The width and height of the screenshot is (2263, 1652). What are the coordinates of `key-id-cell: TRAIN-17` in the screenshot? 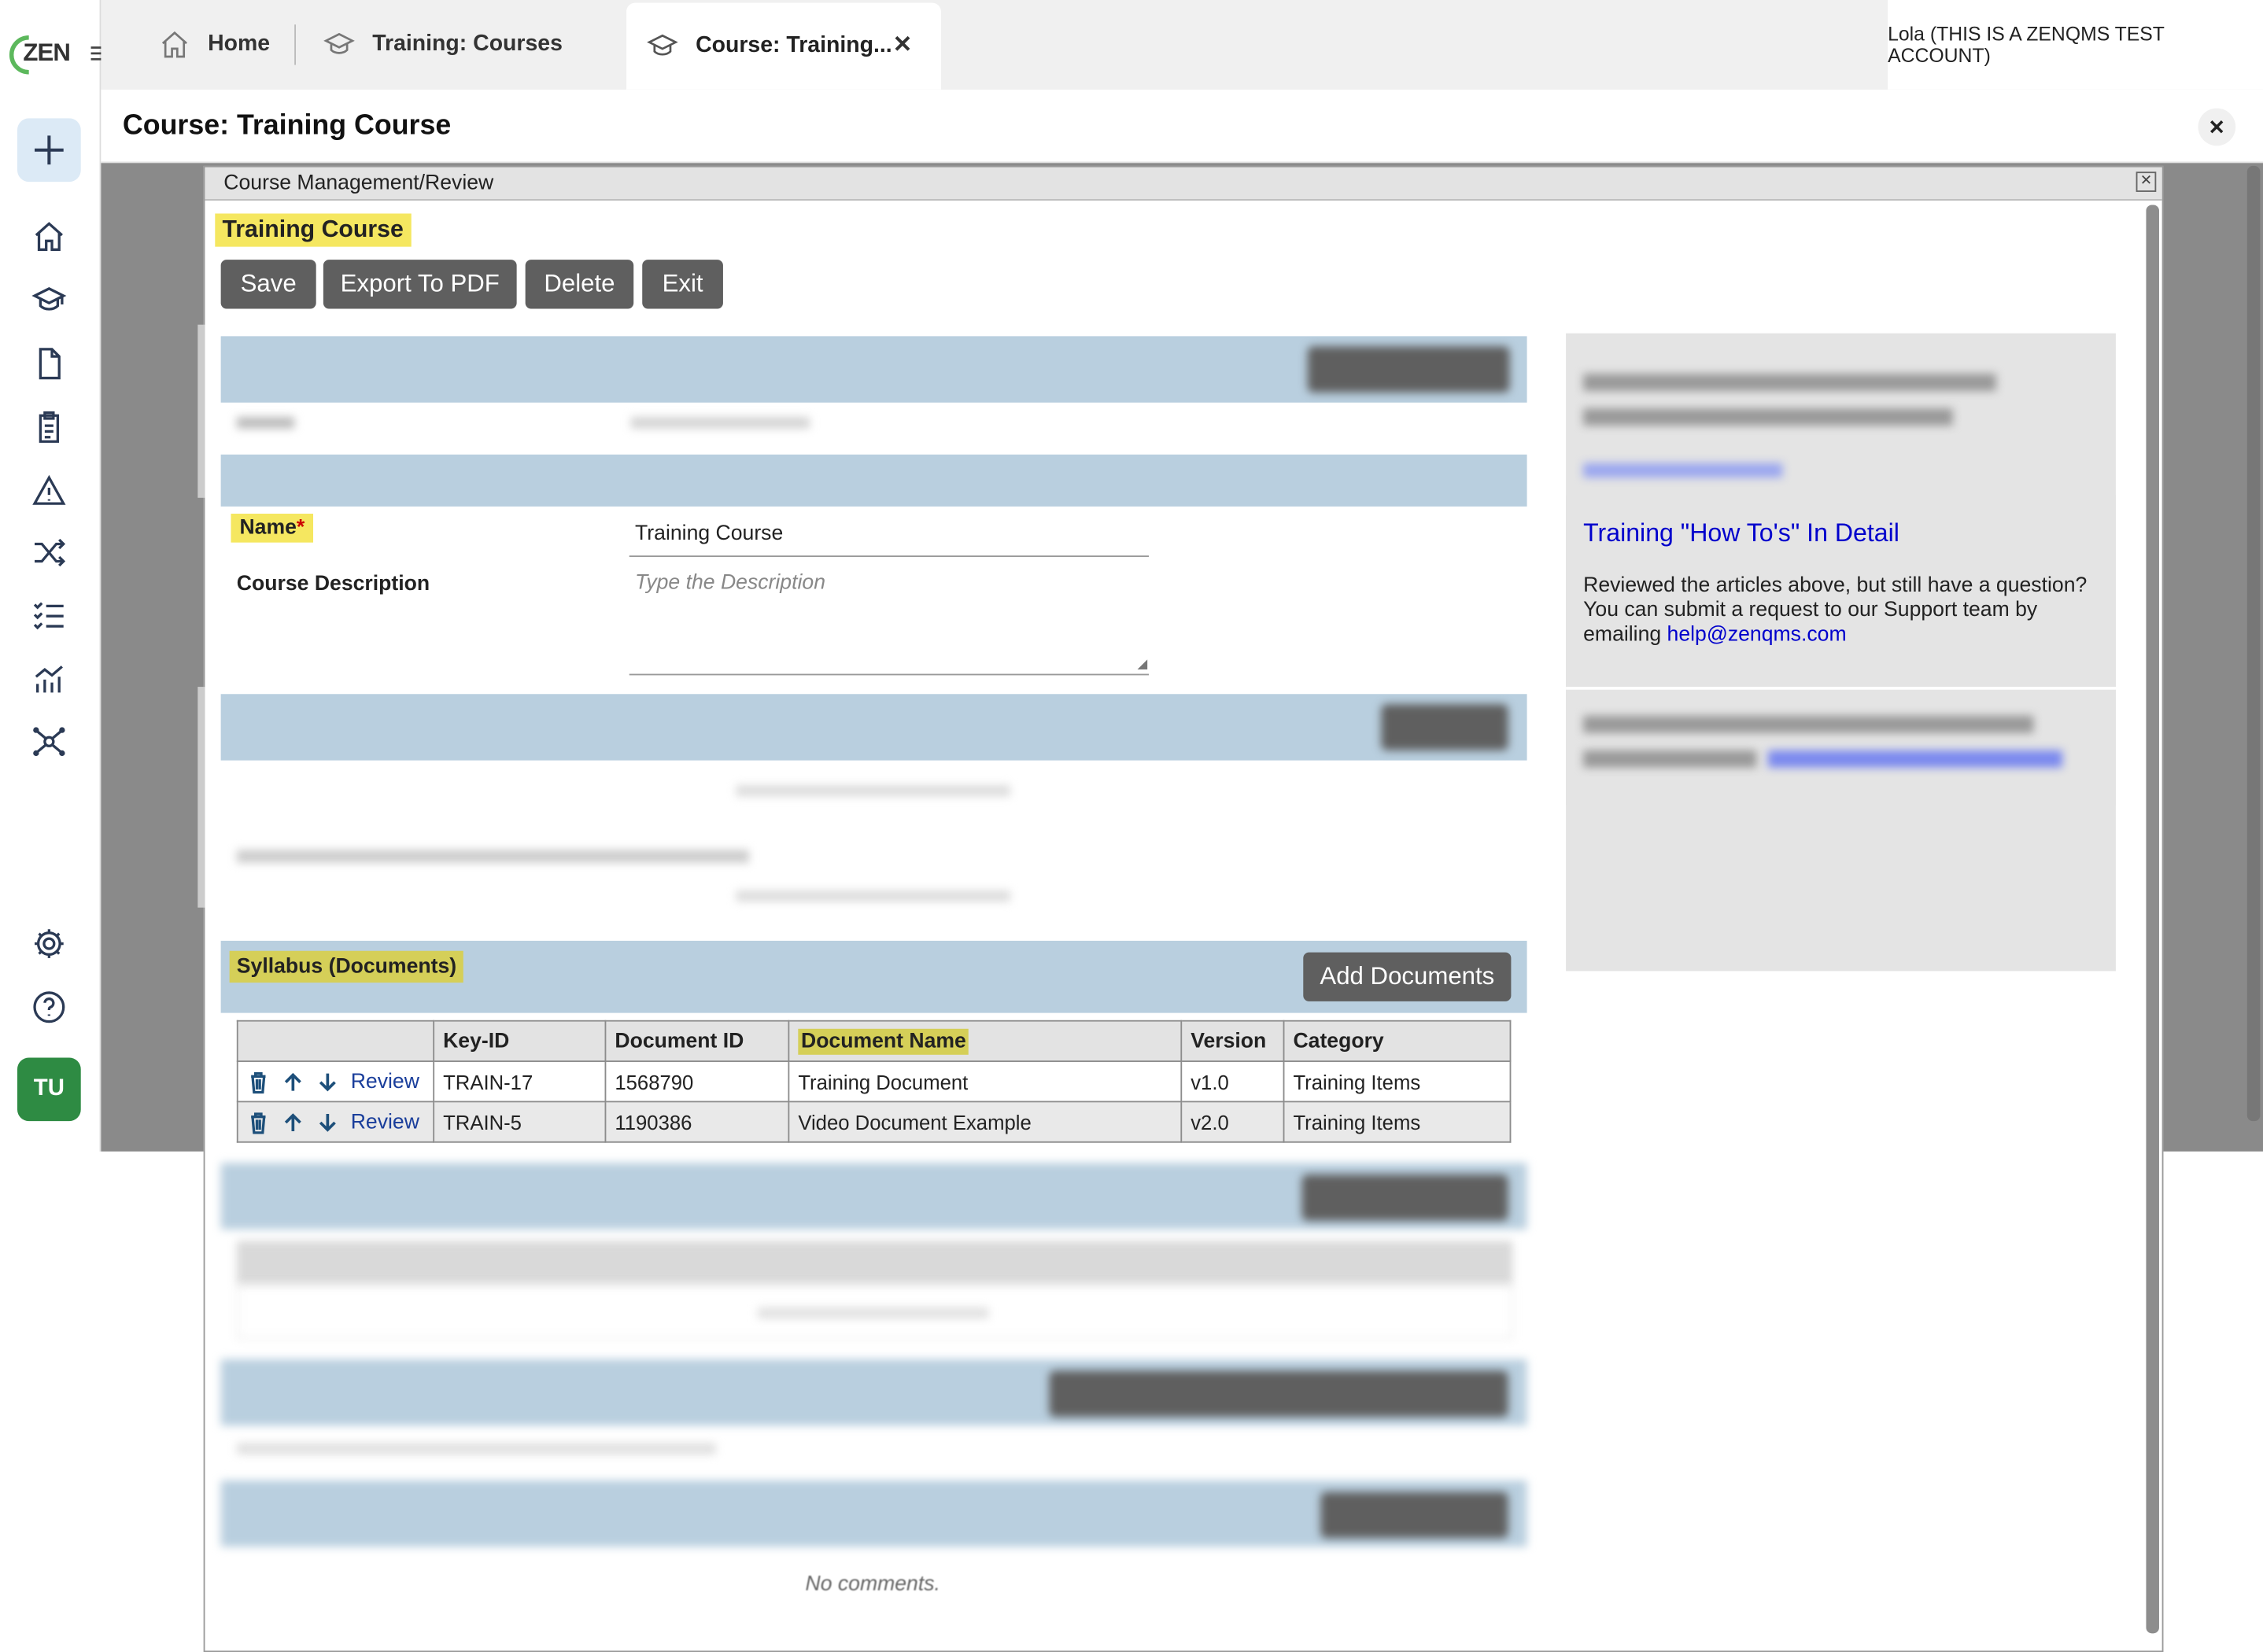 It's located at (520, 1081).